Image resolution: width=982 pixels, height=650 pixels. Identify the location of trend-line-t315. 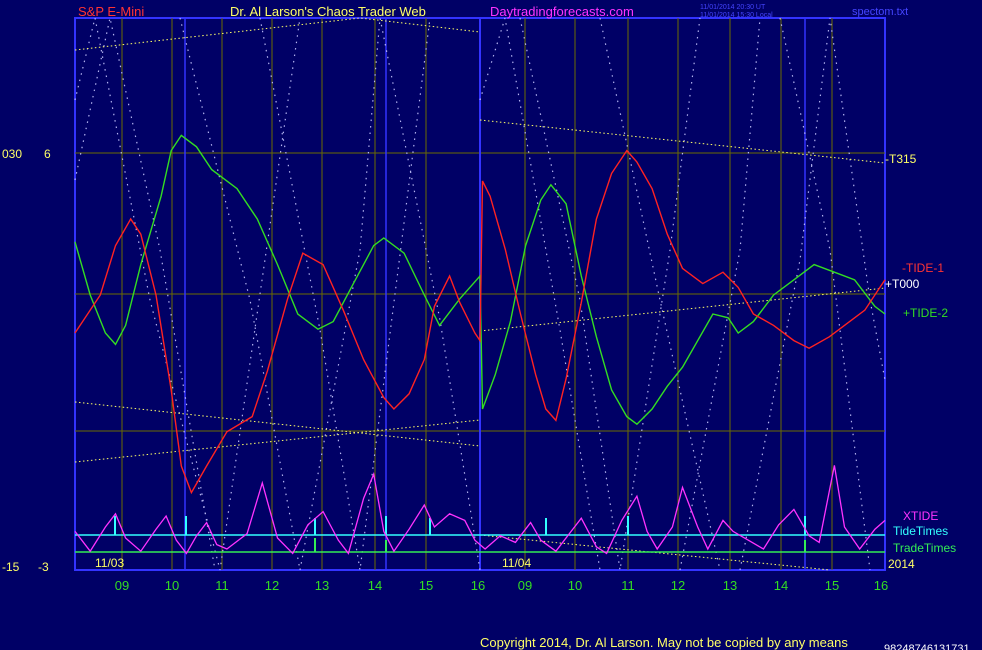
(682, 141).